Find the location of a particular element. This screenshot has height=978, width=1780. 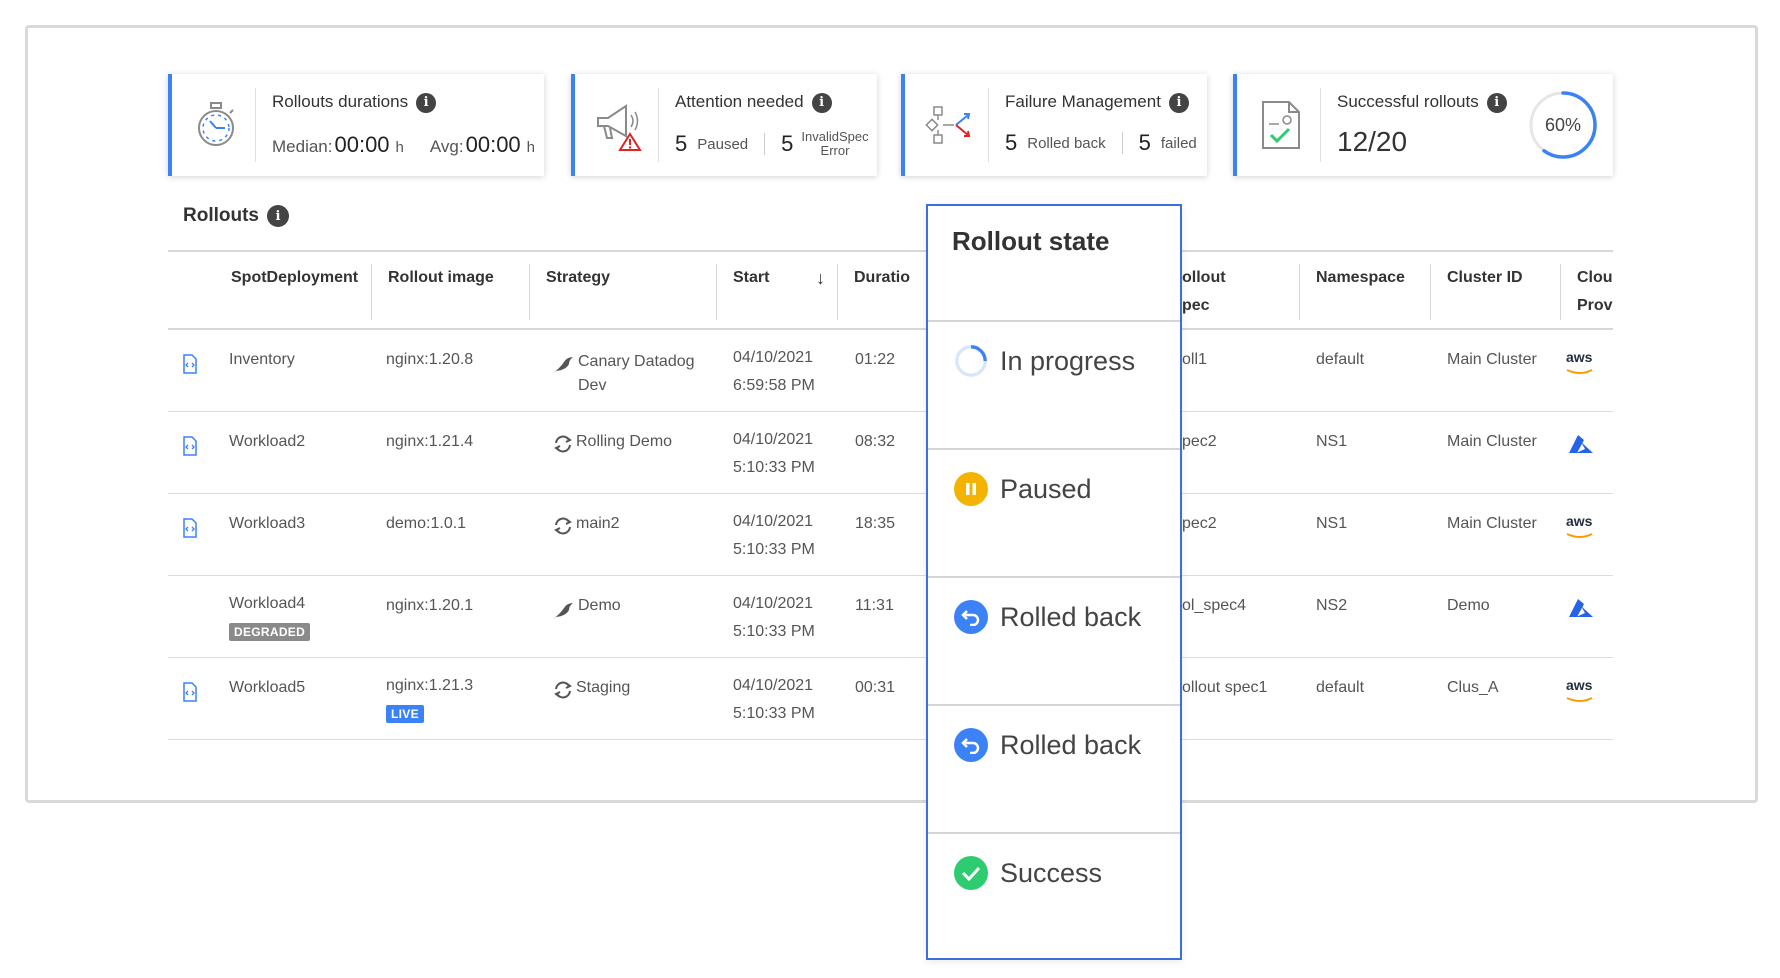

card-successful-rollouts: Successful rollouts i 12/20 60% is located at coordinates (1423, 125).